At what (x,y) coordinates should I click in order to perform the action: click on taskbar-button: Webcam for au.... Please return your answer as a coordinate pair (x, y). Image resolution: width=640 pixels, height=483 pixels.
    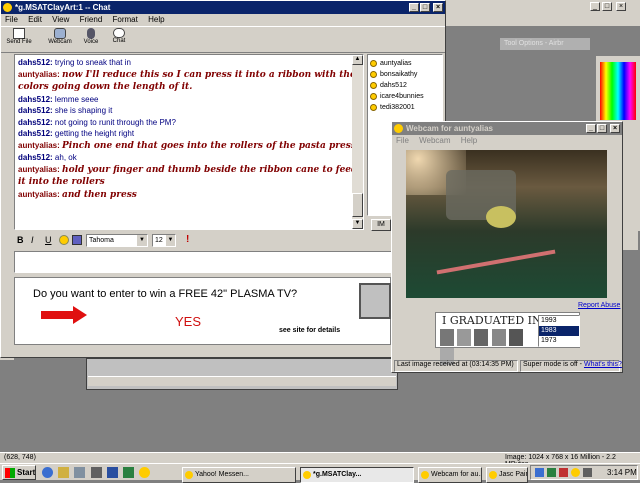
    Looking at the image, I should click on (450, 475).